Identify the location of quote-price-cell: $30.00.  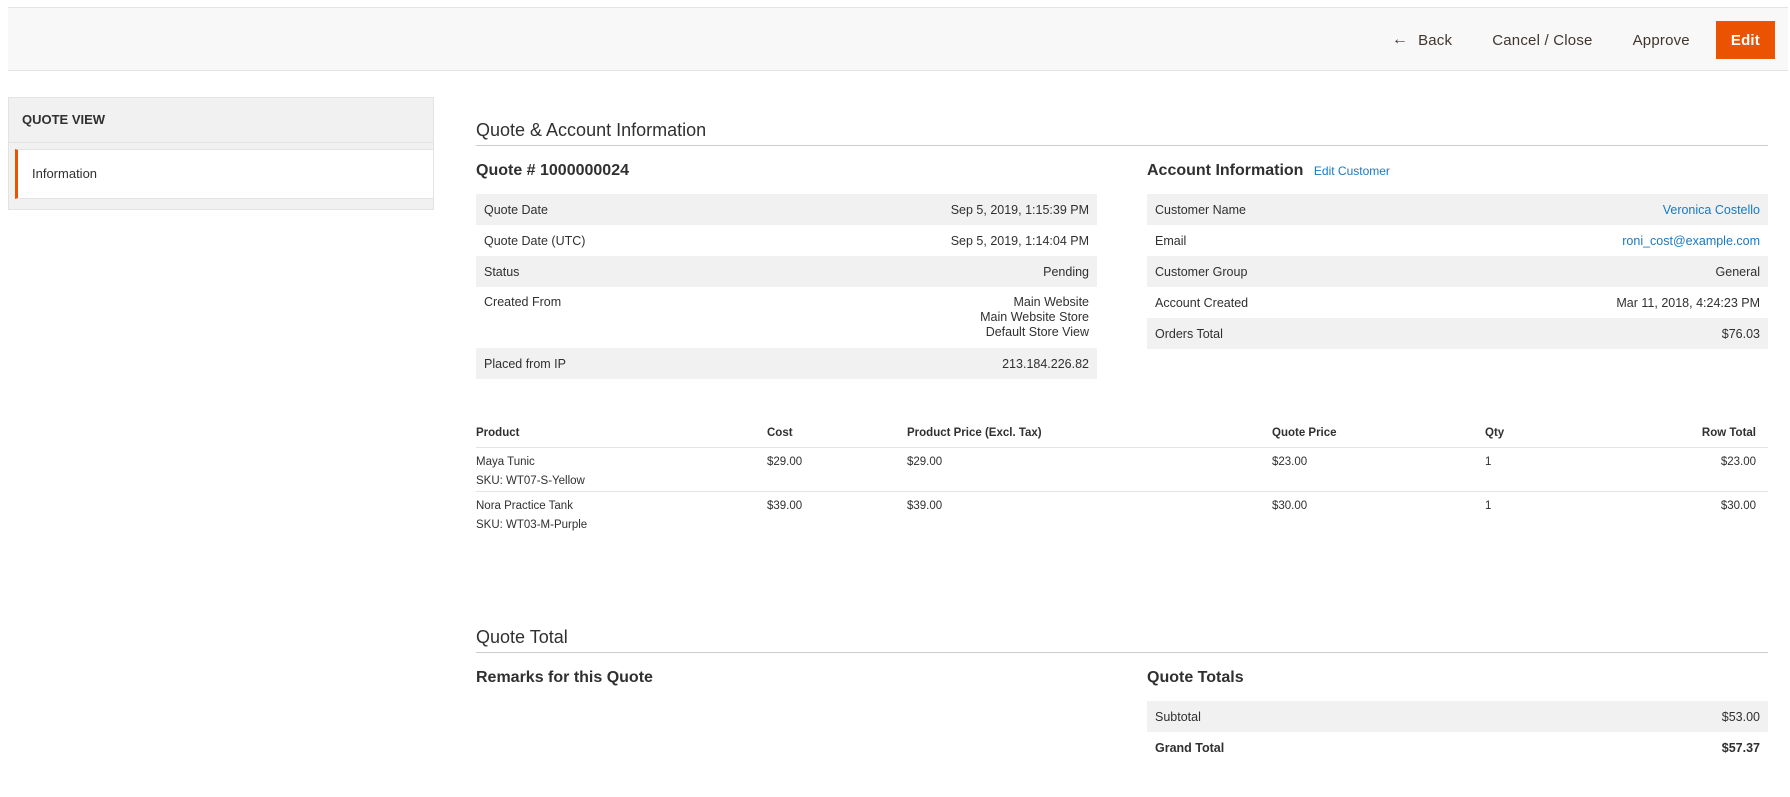
(1290, 506).